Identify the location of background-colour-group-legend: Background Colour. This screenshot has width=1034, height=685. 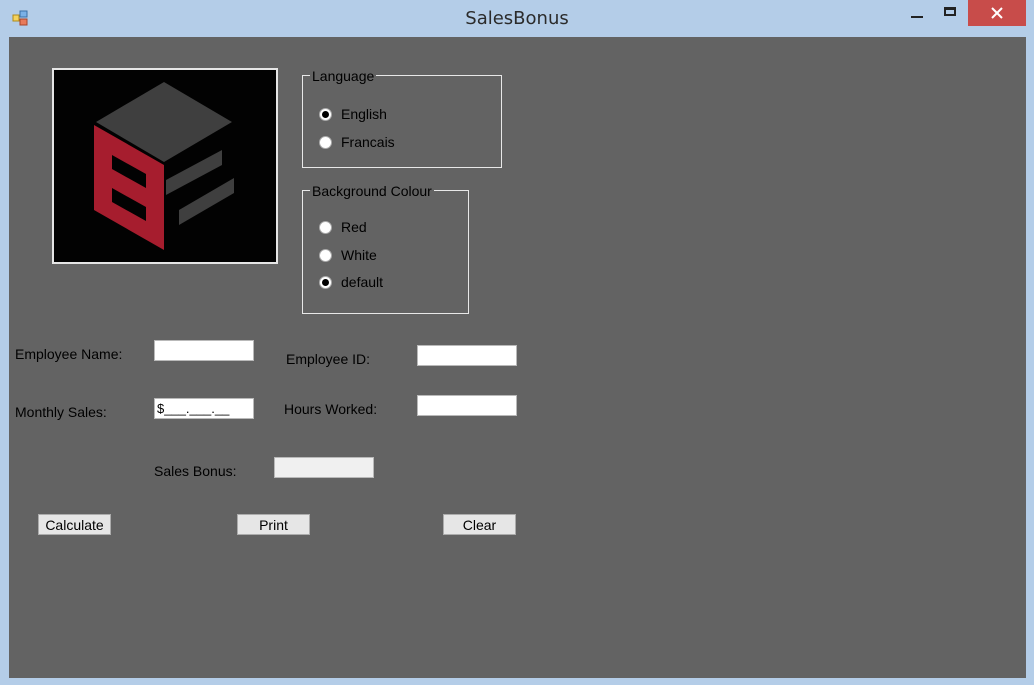
(372, 191).